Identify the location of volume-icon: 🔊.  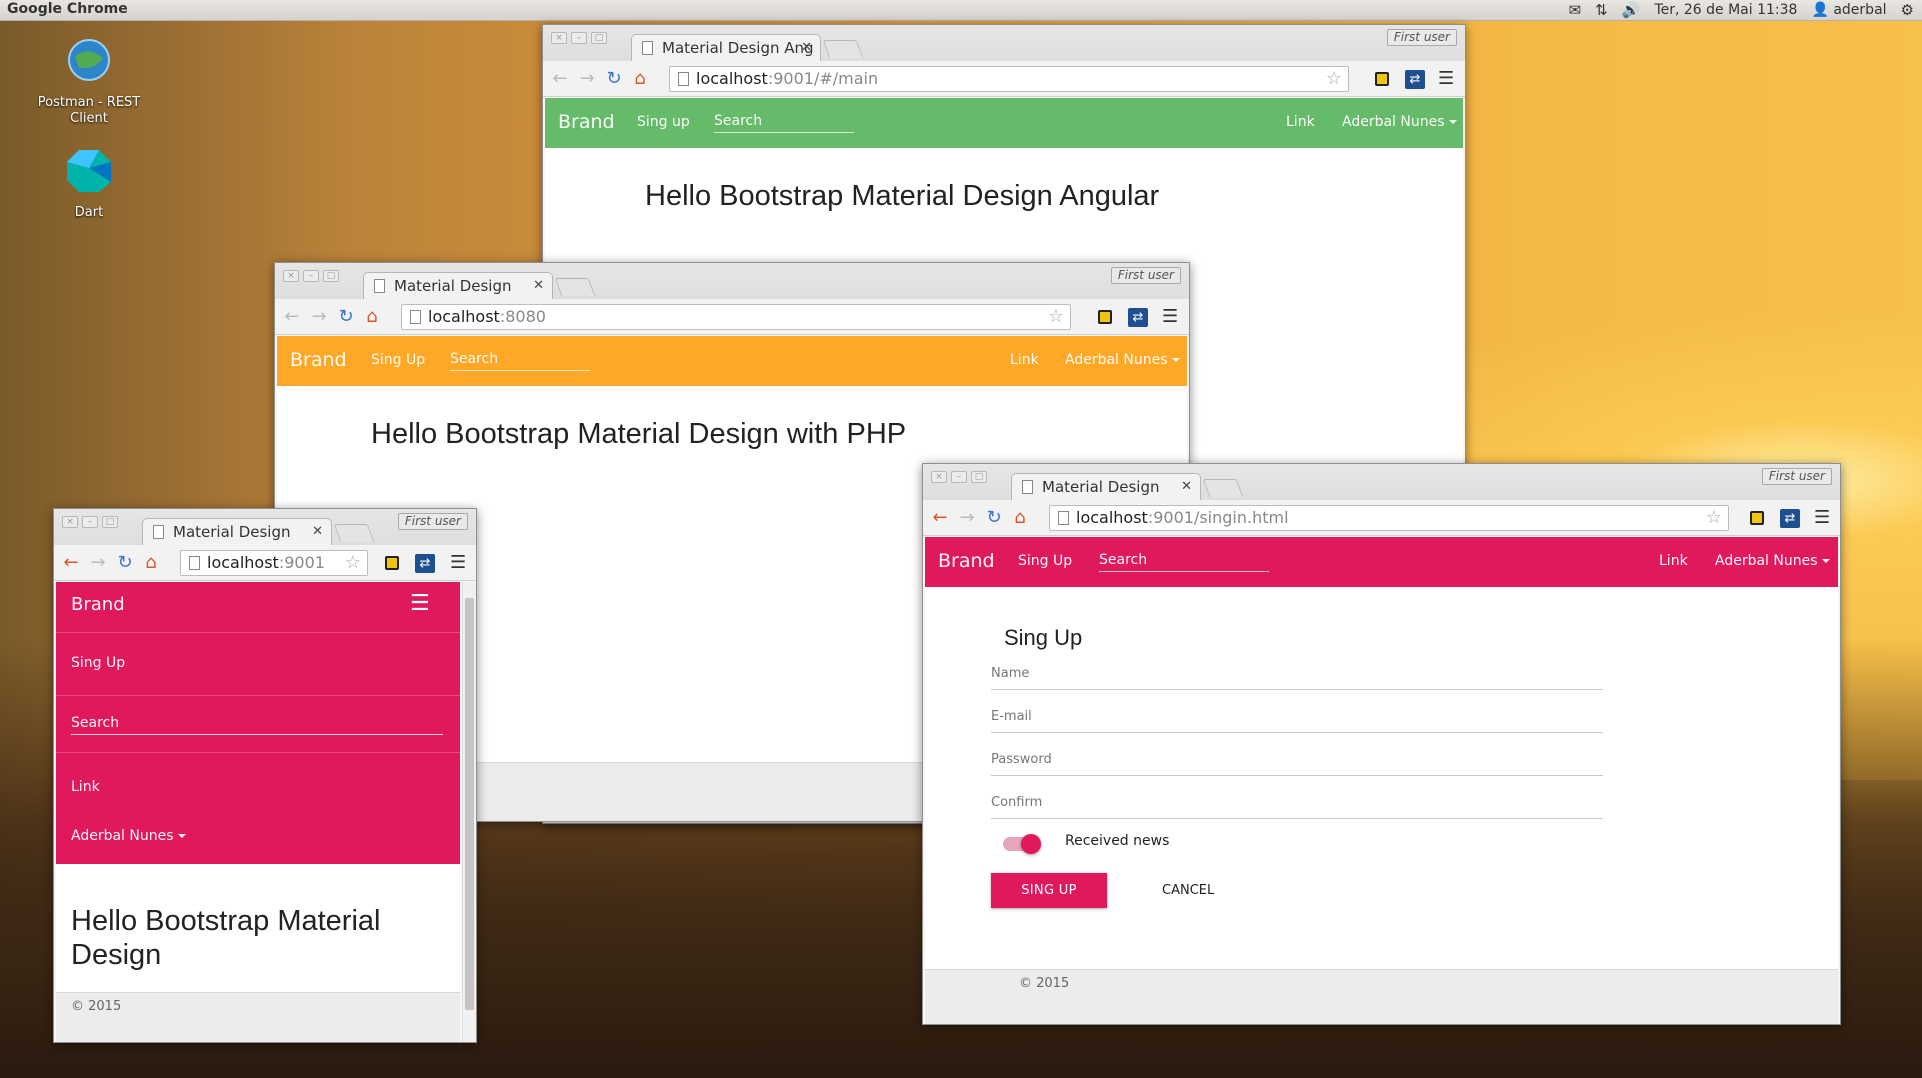
(1631, 10).